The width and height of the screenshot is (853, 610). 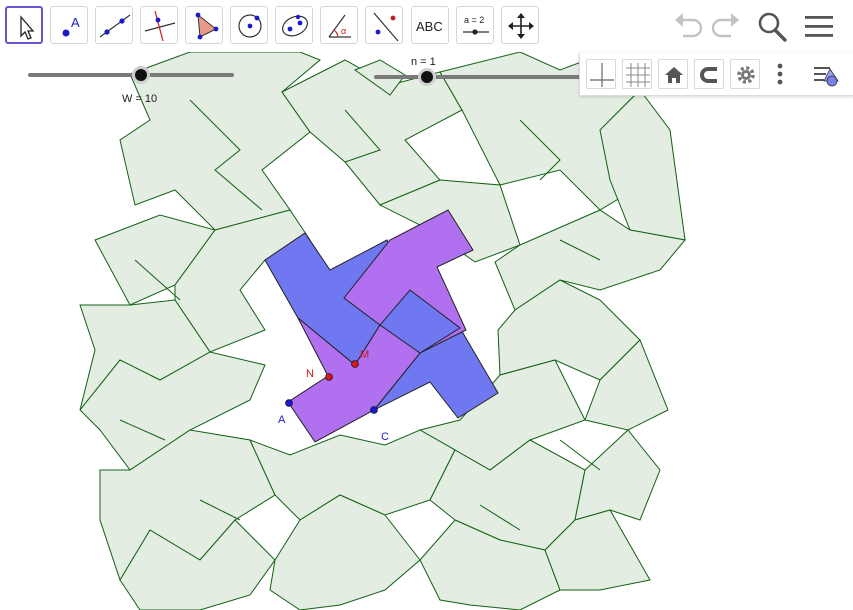 I want to click on text-tool-label: ABC, so click(x=429, y=26).